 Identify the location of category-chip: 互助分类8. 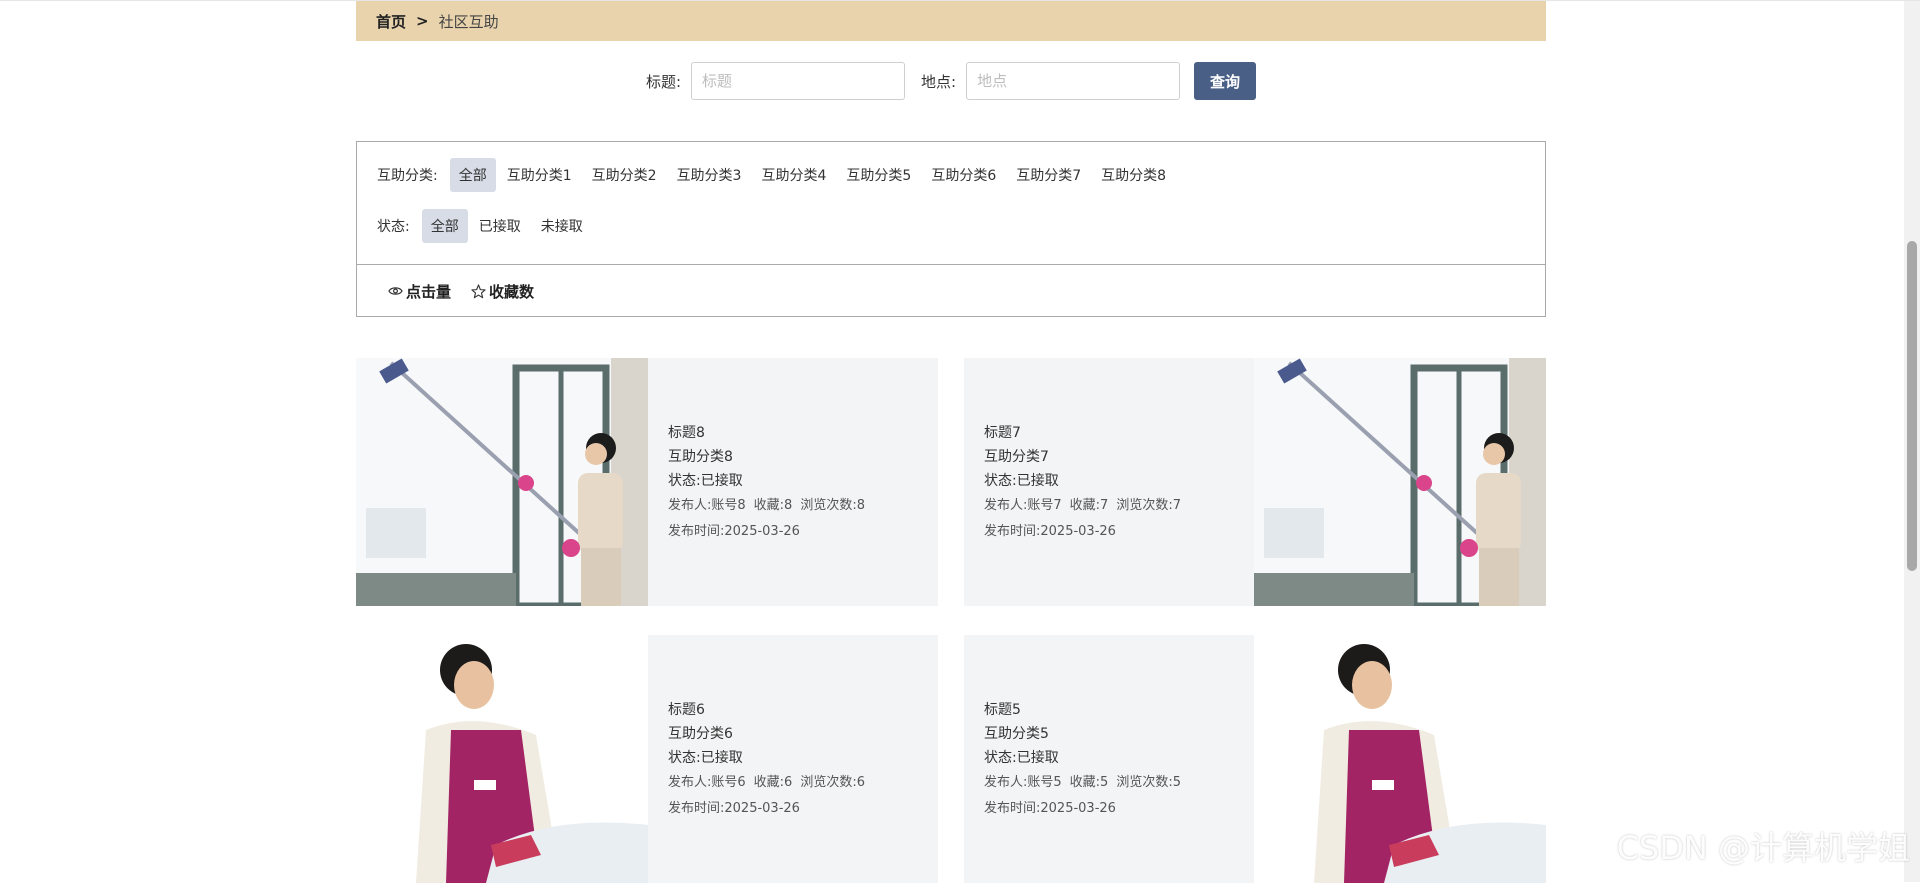
(1133, 175).